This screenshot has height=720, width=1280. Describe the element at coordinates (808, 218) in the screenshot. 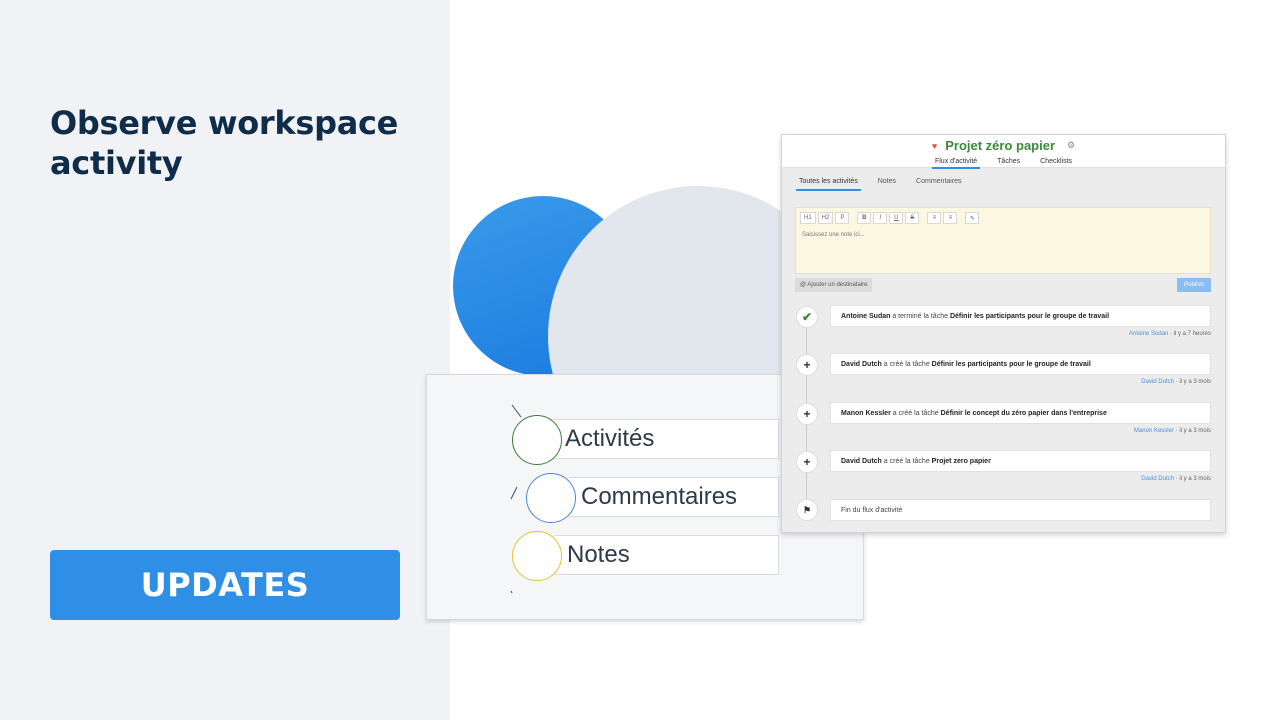

I see `h1-button: H1` at that location.